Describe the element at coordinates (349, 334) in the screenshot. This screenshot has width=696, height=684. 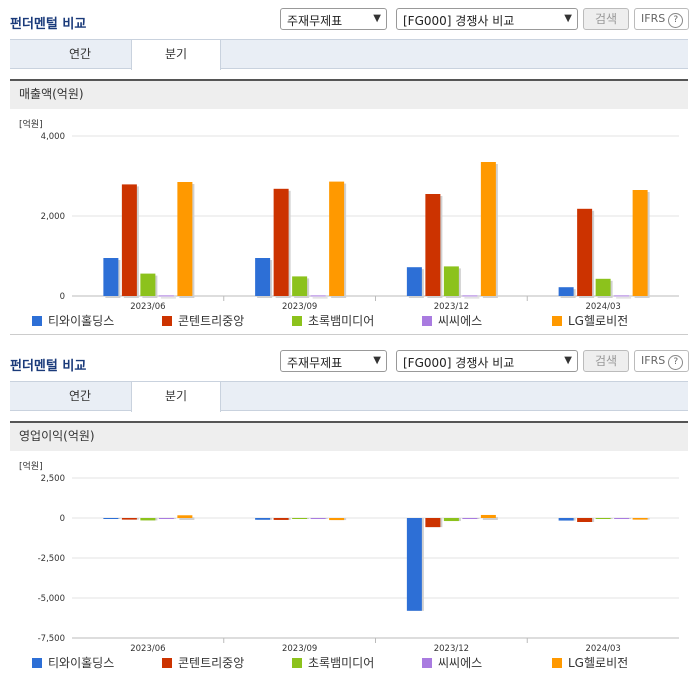
I see `divider` at that location.